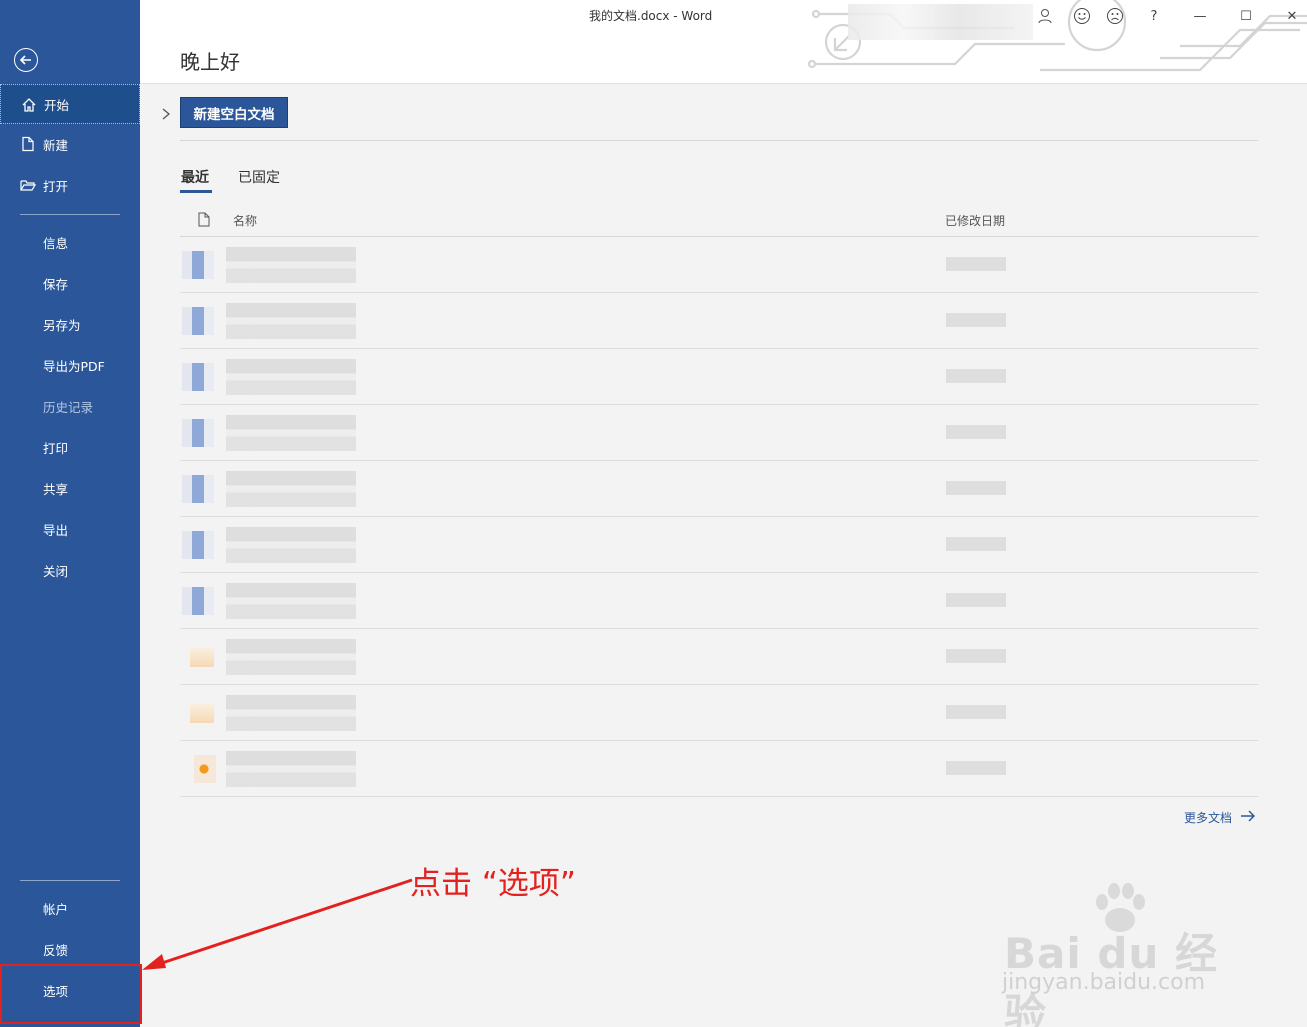 This screenshot has width=1307, height=1027. I want to click on account-info-blurred, so click(940, 22).